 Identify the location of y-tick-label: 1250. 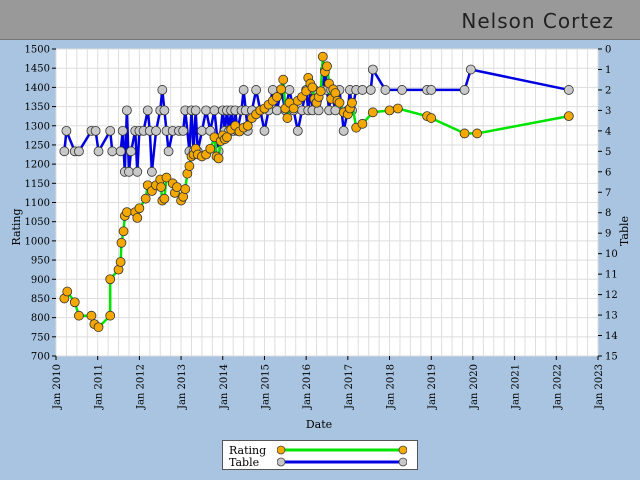
(37, 145).